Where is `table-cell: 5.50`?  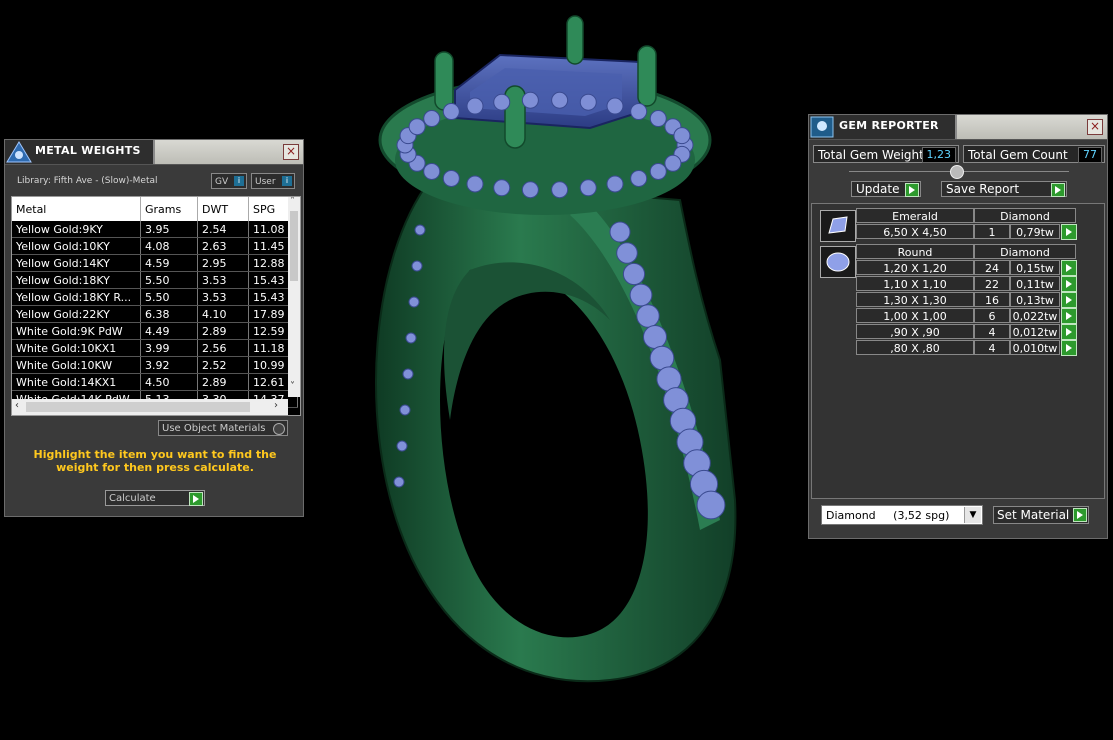
table-cell: 5.50 is located at coordinates (169, 280).